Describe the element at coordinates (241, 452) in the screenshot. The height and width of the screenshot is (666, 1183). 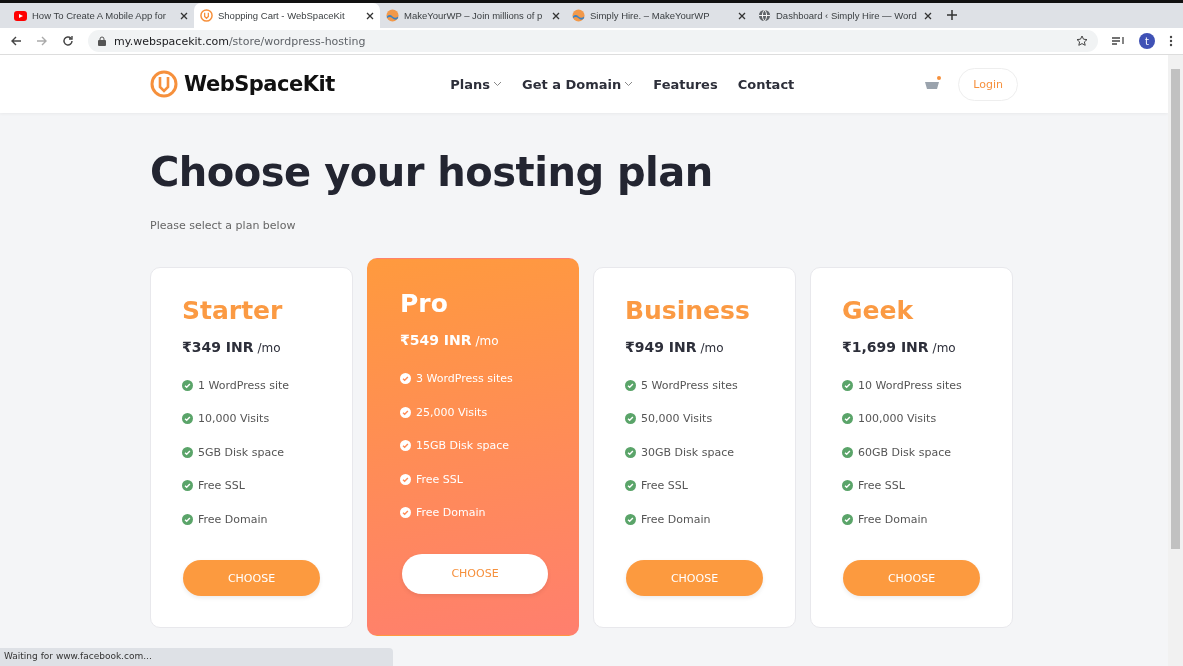
I see `plan-feature: 5GB Disk space` at that location.